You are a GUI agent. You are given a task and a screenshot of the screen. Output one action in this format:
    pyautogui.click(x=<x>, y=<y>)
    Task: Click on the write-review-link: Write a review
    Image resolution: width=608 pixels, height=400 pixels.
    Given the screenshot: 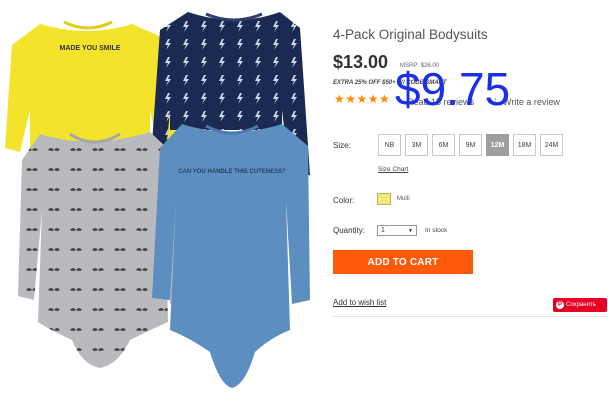 What is the action you would take?
    pyautogui.click(x=531, y=102)
    